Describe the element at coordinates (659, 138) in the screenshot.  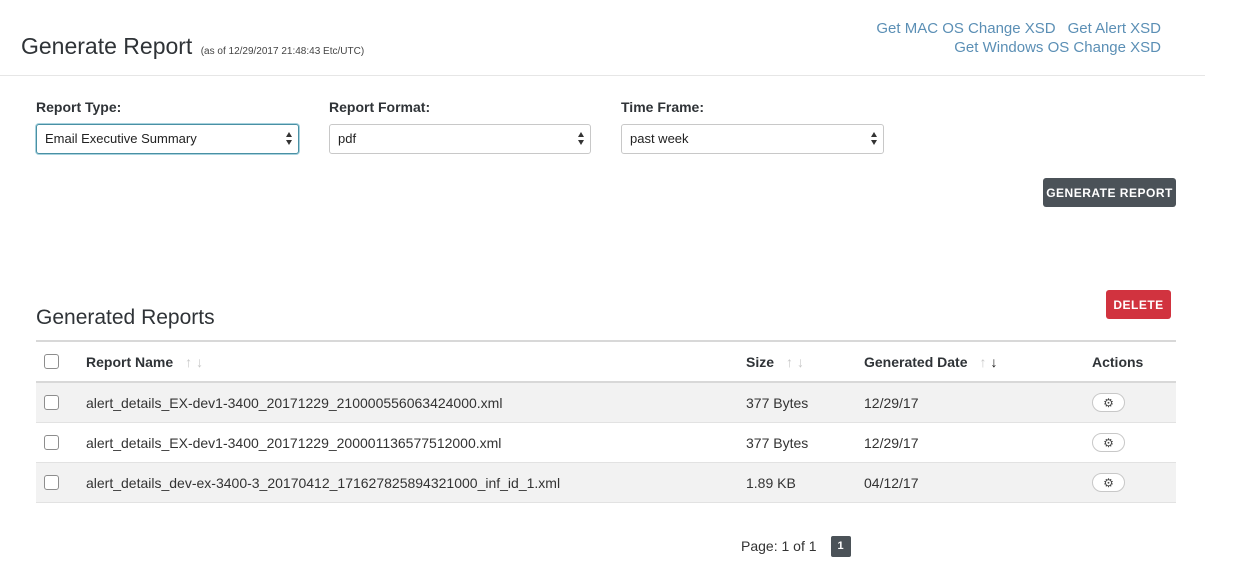
I see `time-frame-value: past week` at that location.